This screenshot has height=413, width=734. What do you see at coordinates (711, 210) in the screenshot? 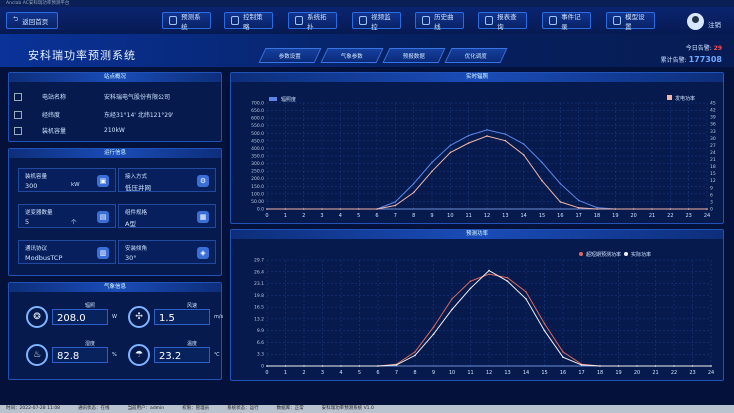
I see `y2-tick-label: 0` at bounding box center [711, 210].